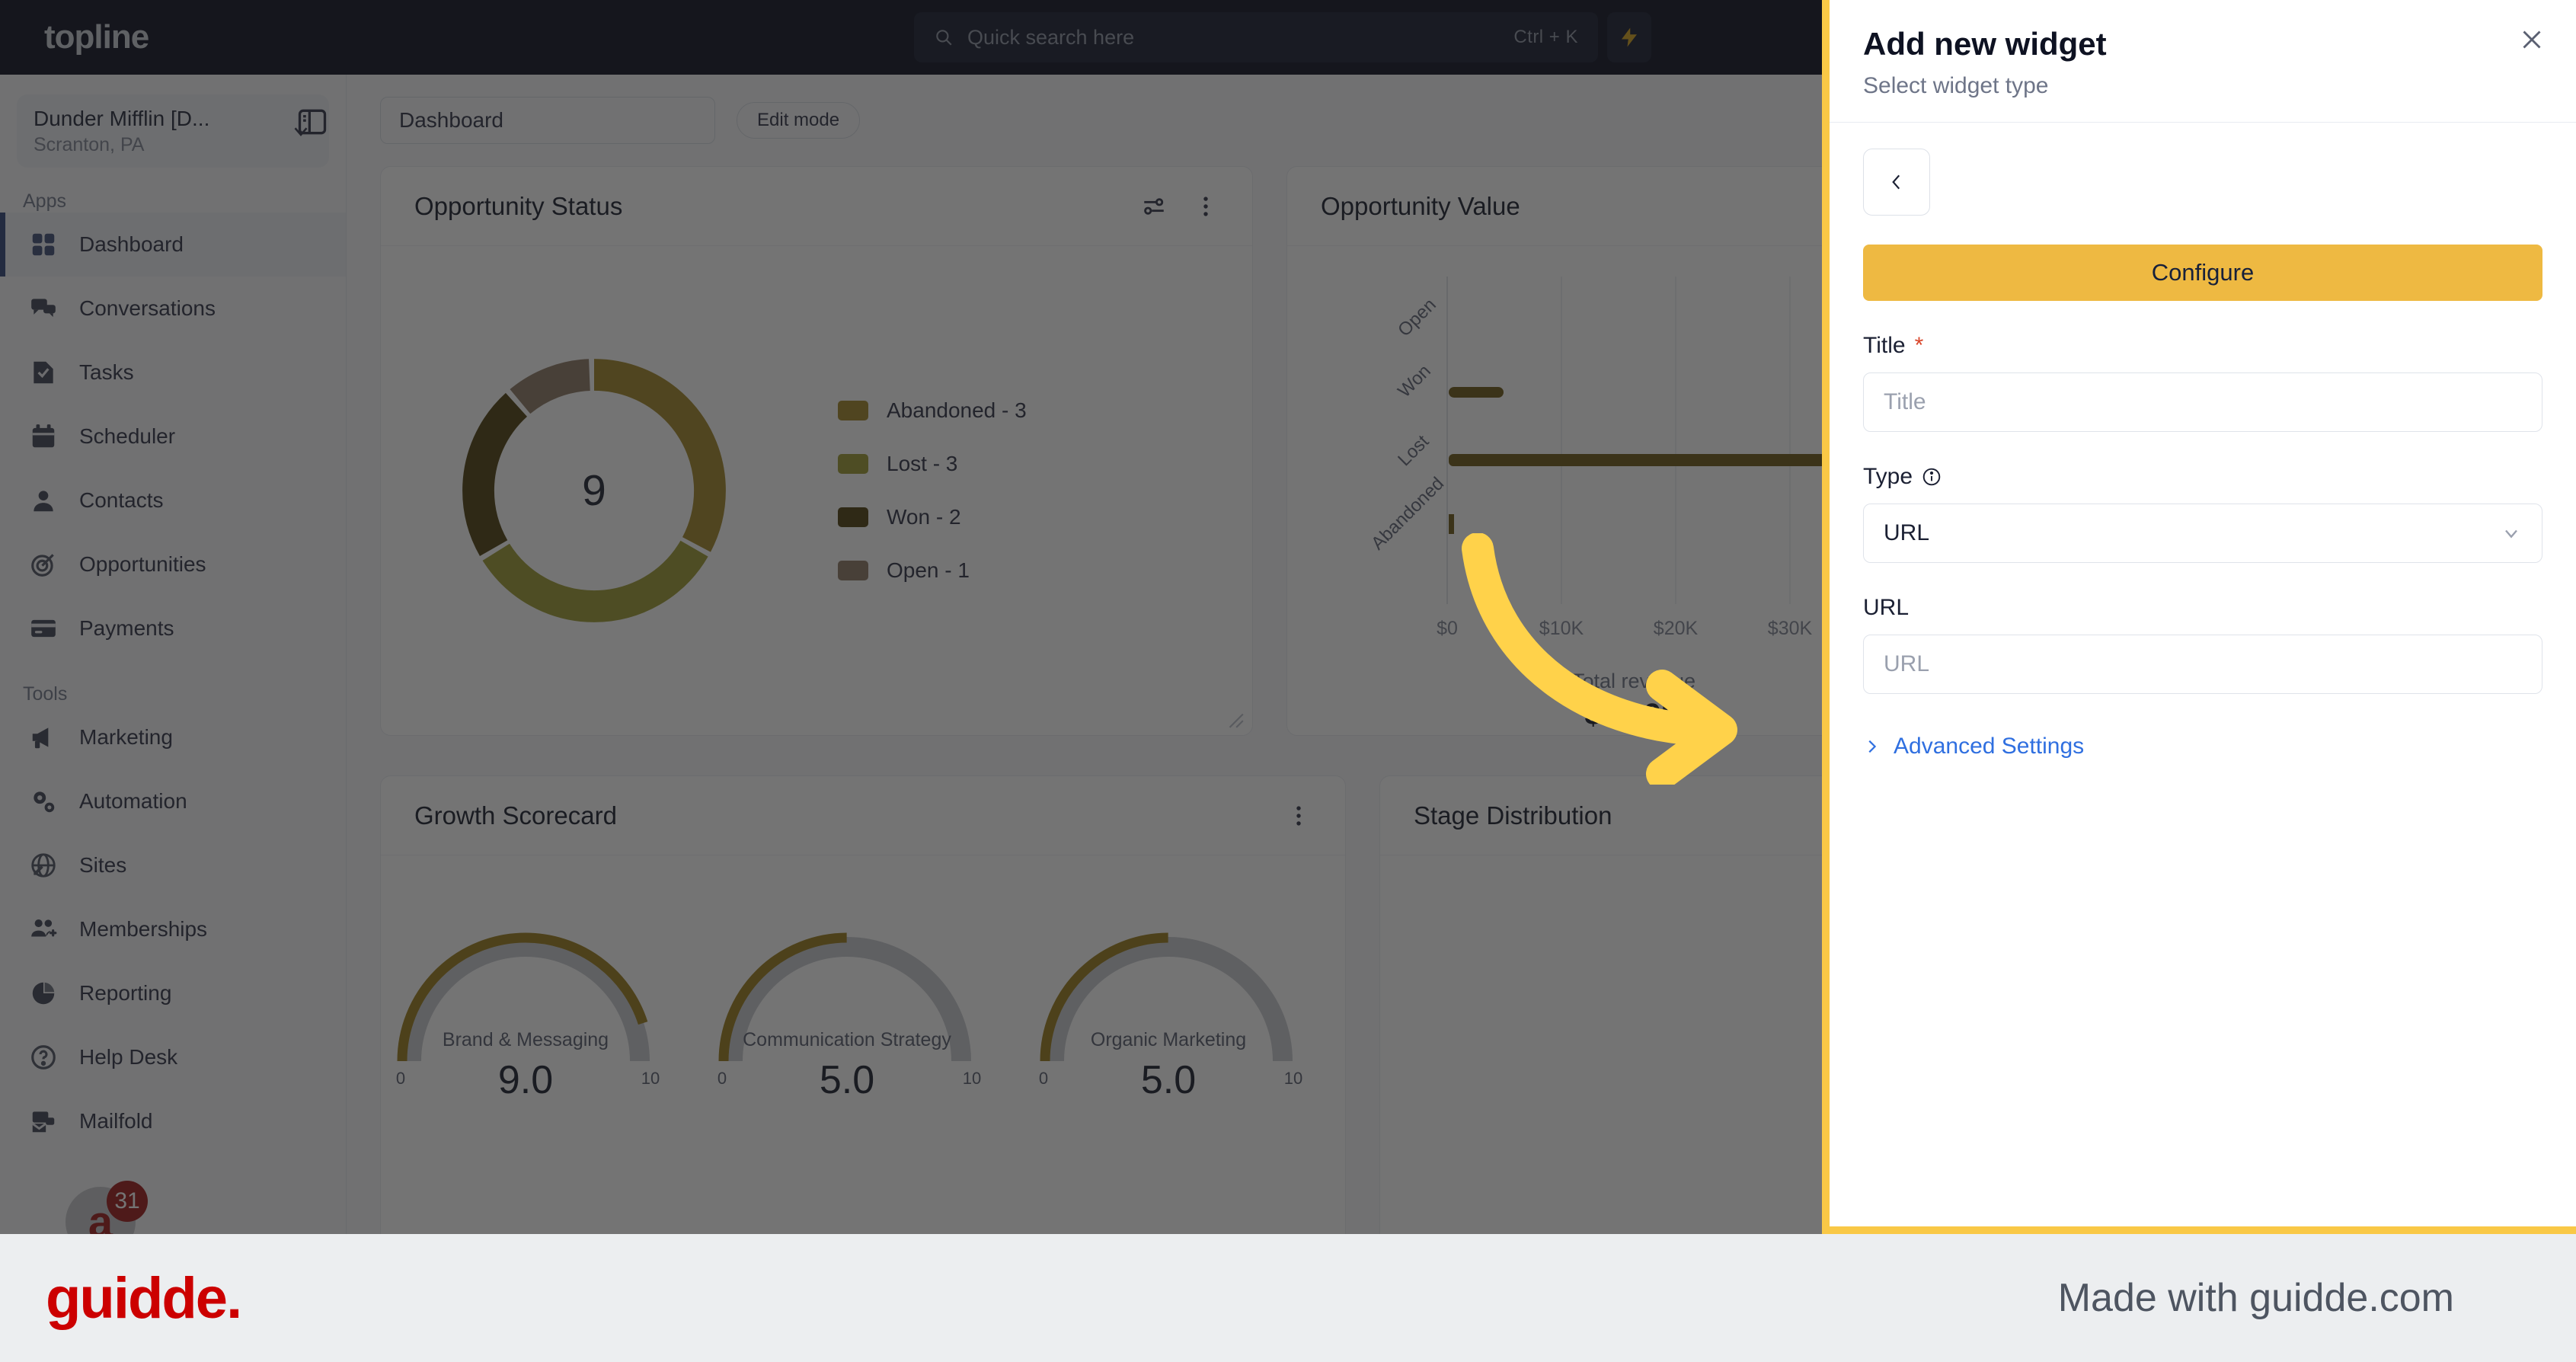 The image size is (2576, 1362). Describe the element at coordinates (43, 372) in the screenshot. I see `task-check-icon` at that location.